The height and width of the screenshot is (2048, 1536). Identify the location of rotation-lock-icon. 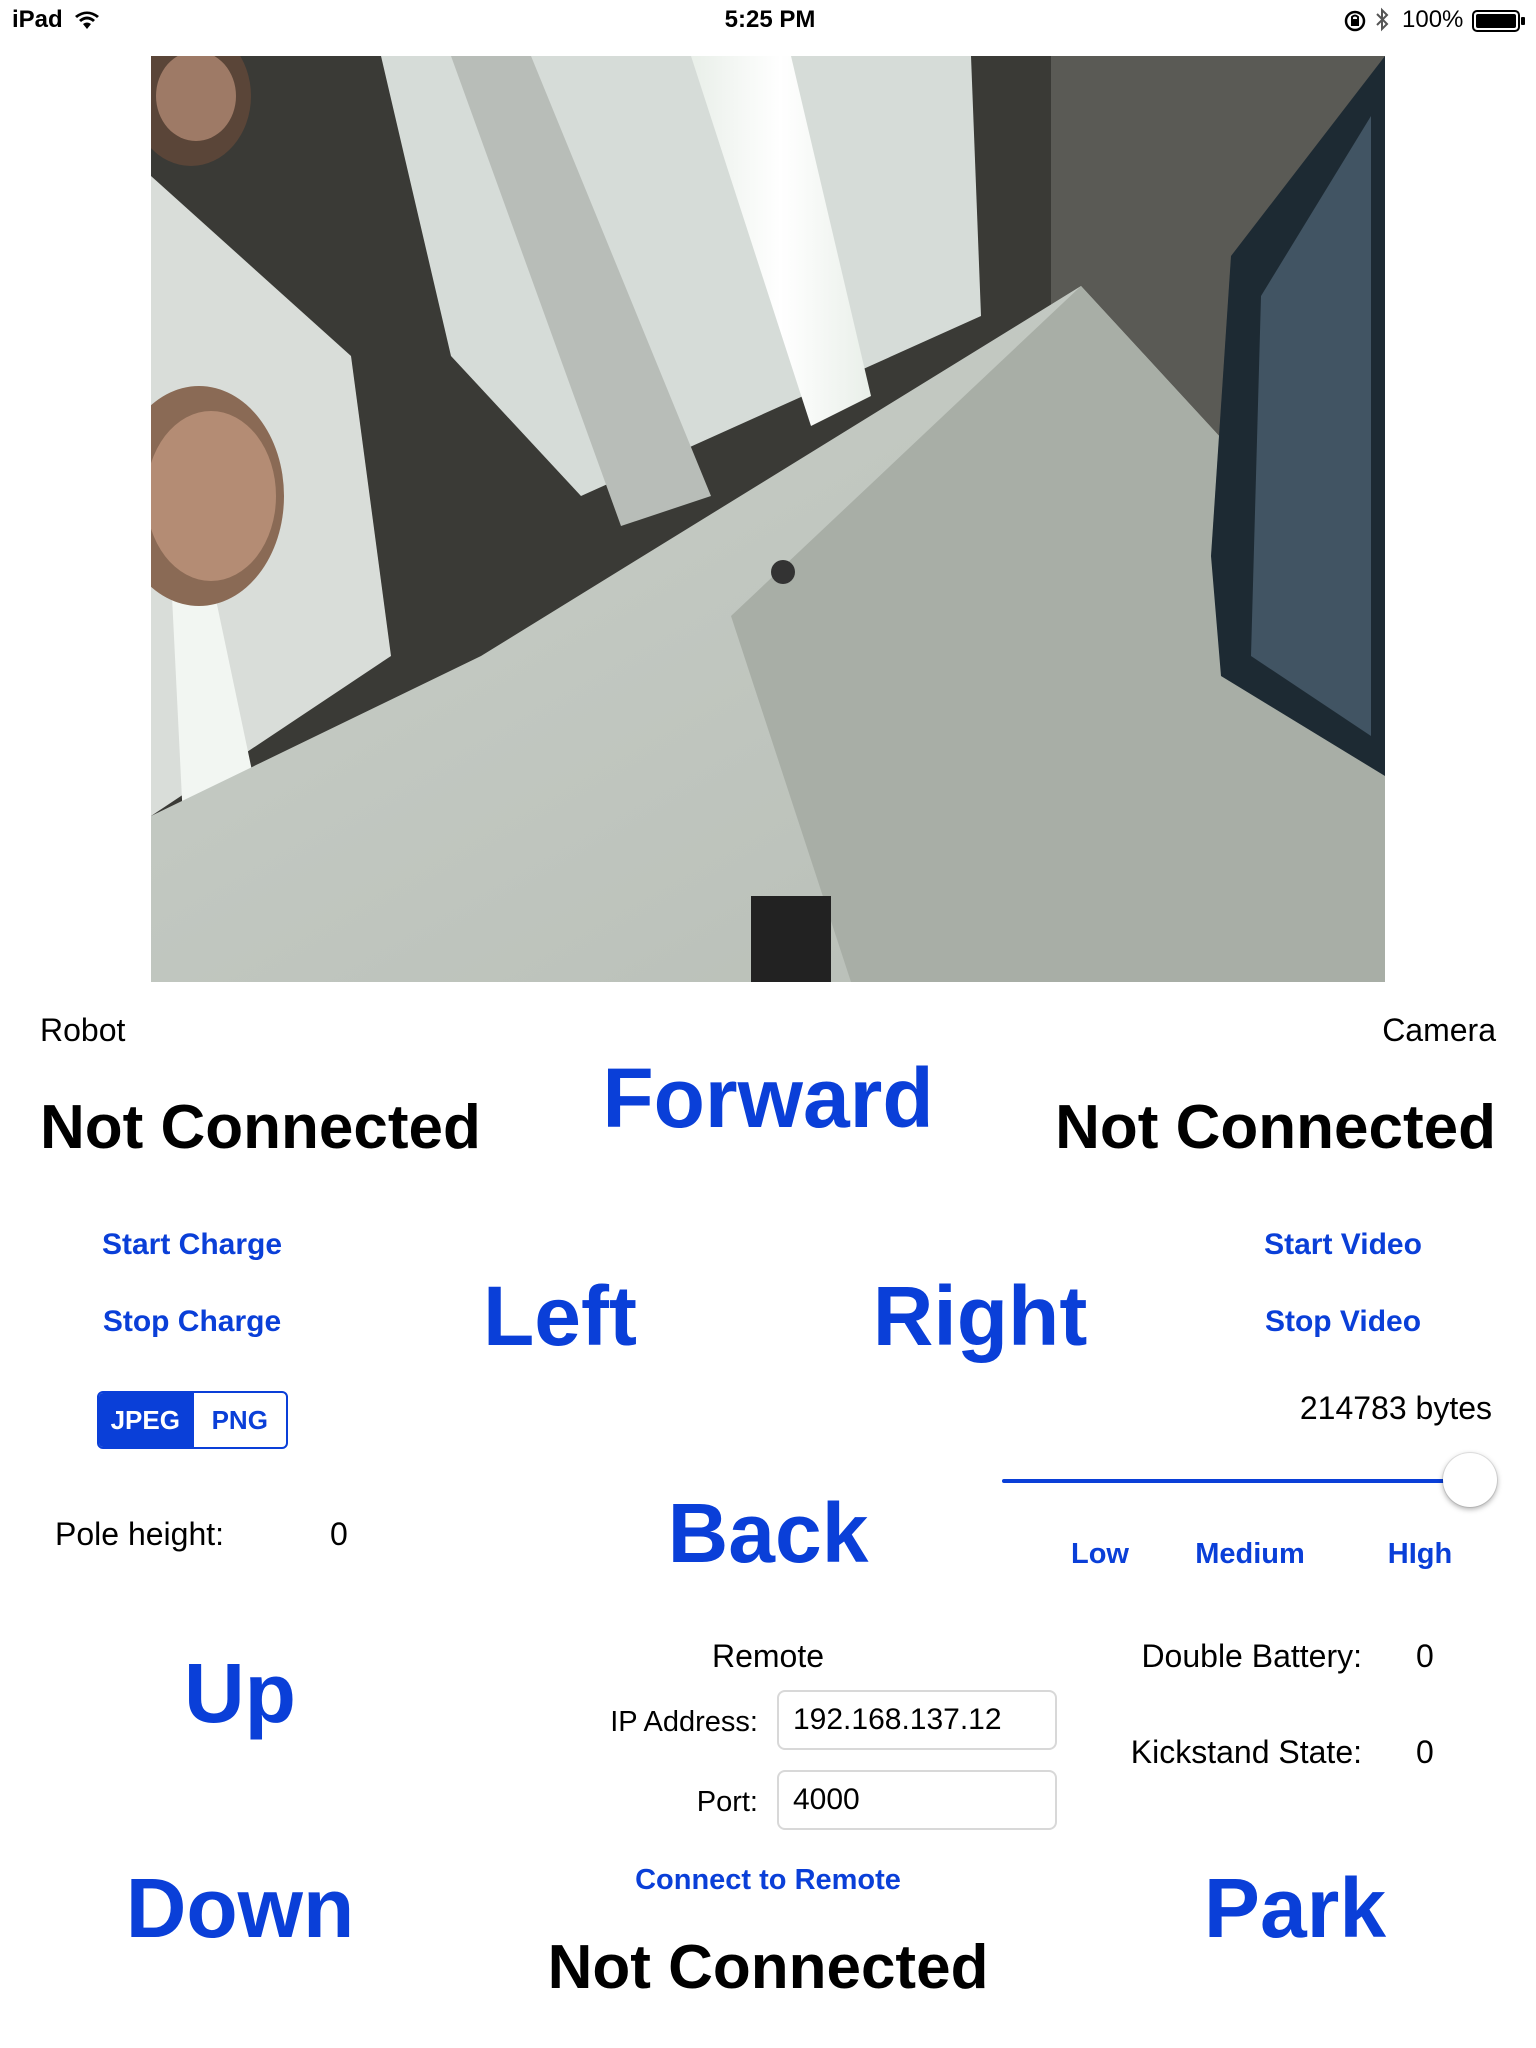
(1355, 21).